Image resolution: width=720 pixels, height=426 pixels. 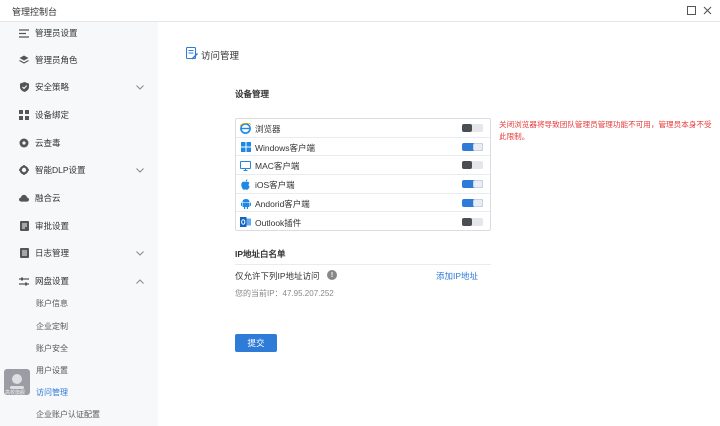 I want to click on device-row-mac: MAC客户端, so click(x=363, y=166).